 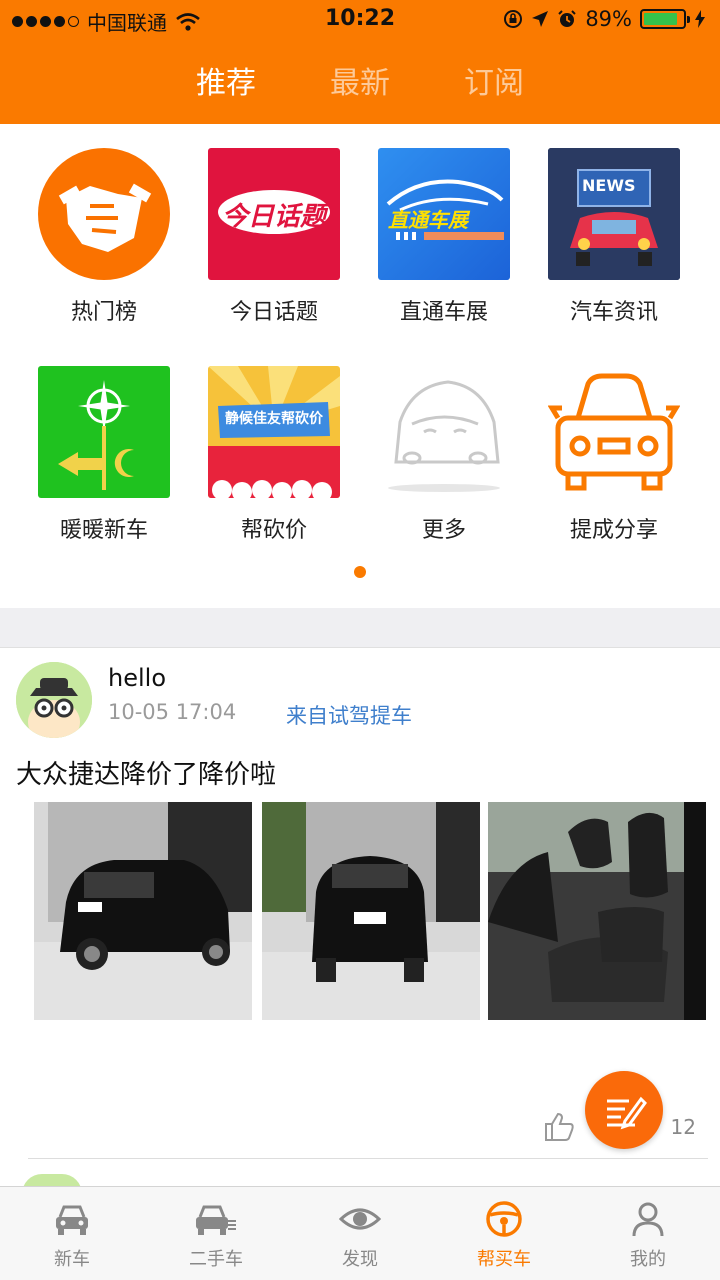 What do you see at coordinates (137, 678) in the screenshot?
I see `post-username: hello` at bounding box center [137, 678].